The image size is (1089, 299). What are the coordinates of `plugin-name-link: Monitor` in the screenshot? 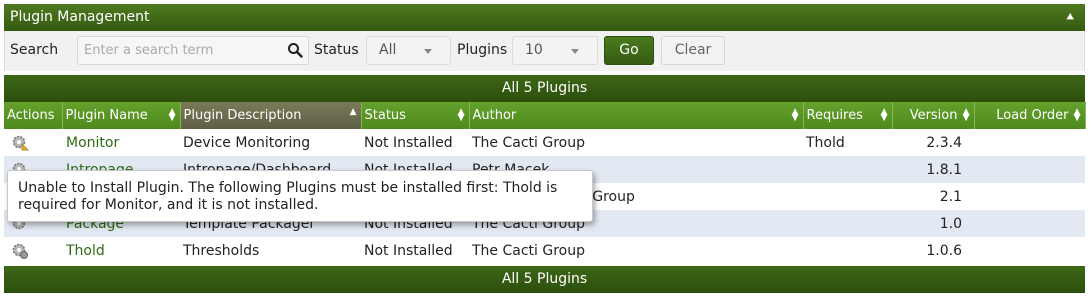 It's located at (92, 143).